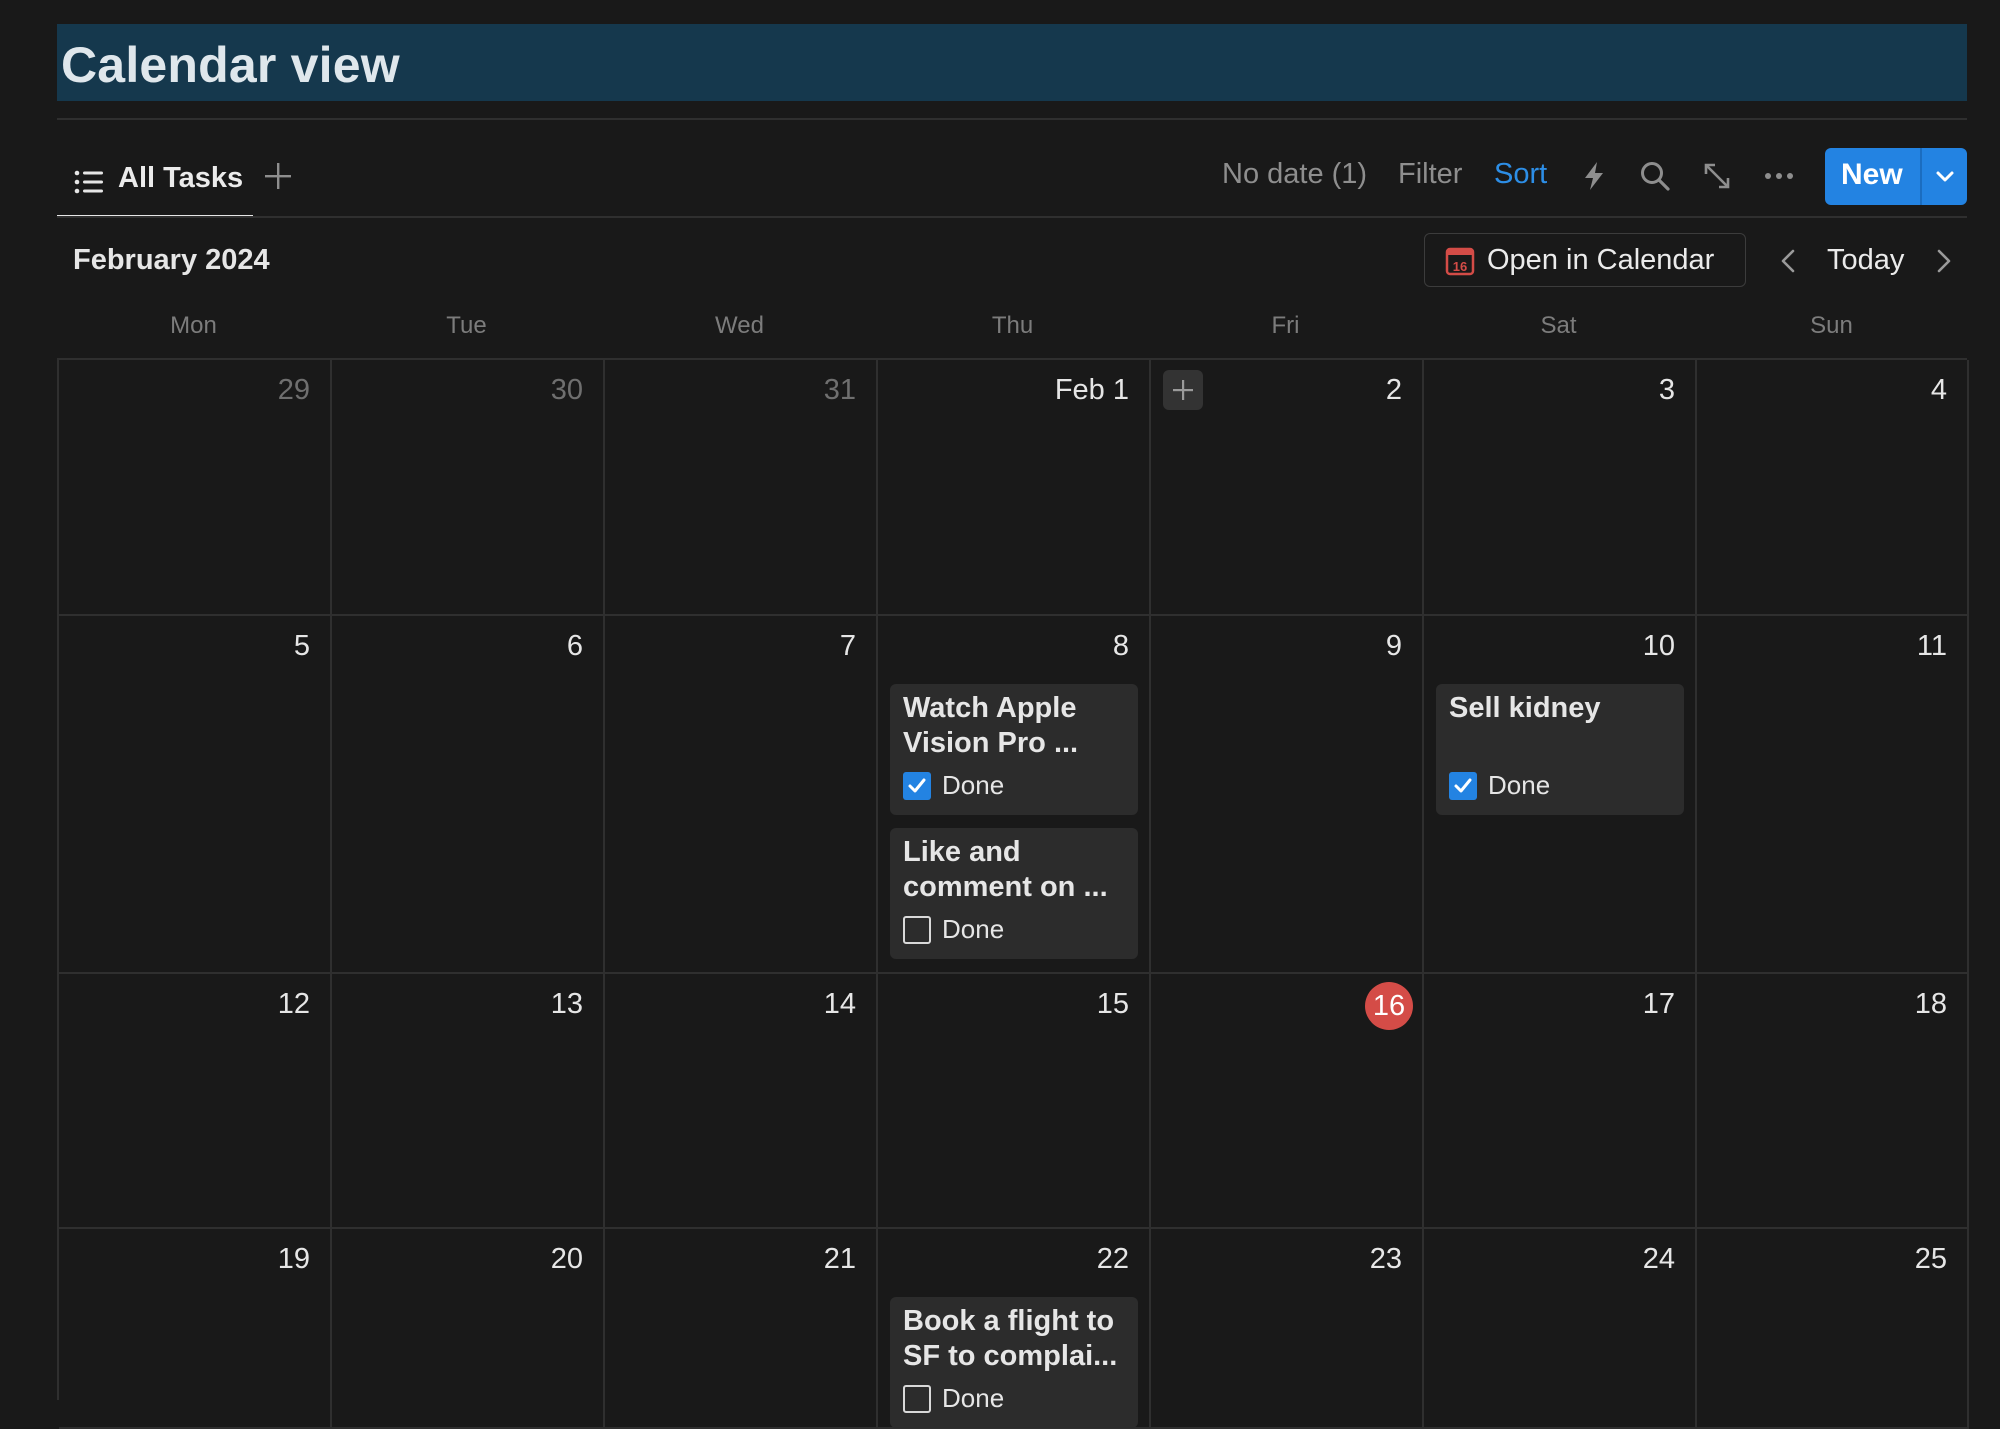  Describe the element at coordinates (1287, 795) in the screenshot. I see `day-cell: 9` at that location.